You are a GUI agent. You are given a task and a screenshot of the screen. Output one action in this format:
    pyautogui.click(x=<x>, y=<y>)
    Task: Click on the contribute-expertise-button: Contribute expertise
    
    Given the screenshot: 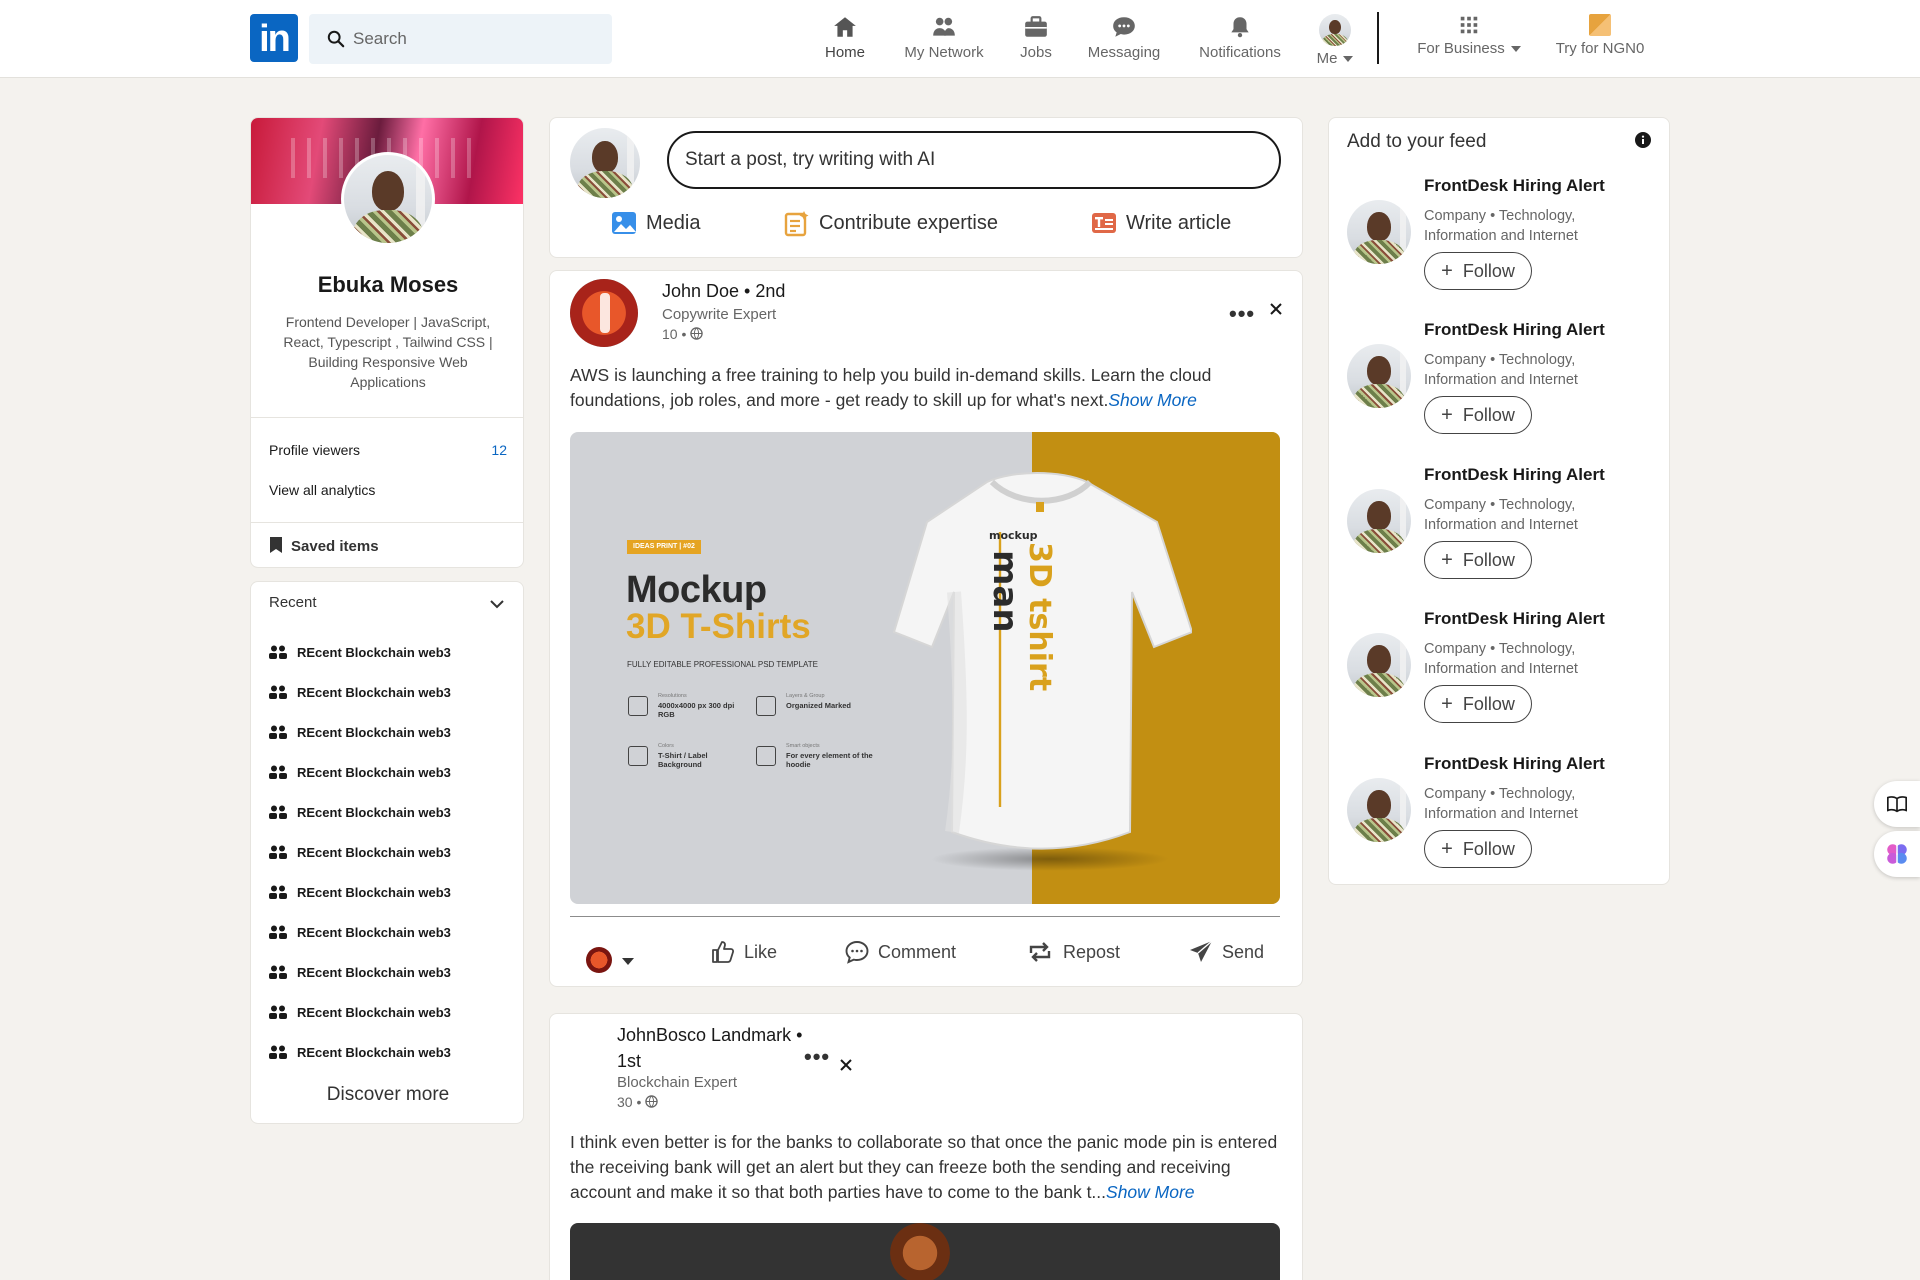 What is the action you would take?
    pyautogui.click(x=890, y=223)
    